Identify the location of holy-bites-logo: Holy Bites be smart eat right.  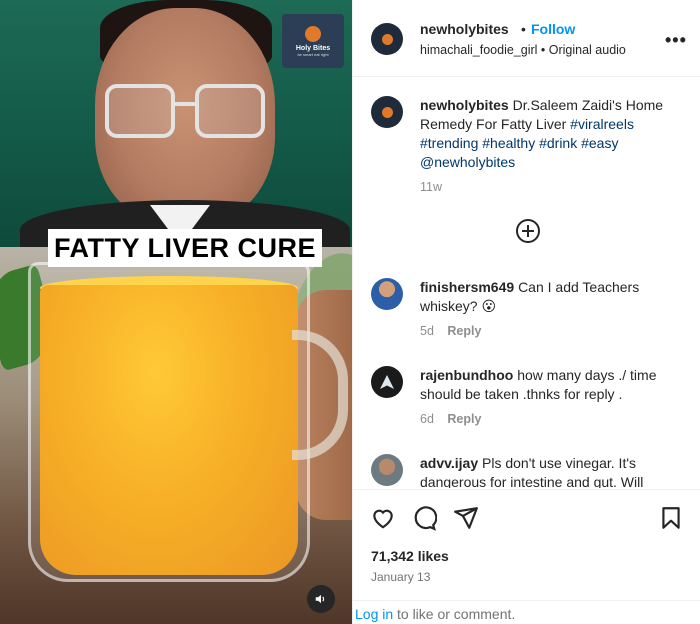
(313, 41).